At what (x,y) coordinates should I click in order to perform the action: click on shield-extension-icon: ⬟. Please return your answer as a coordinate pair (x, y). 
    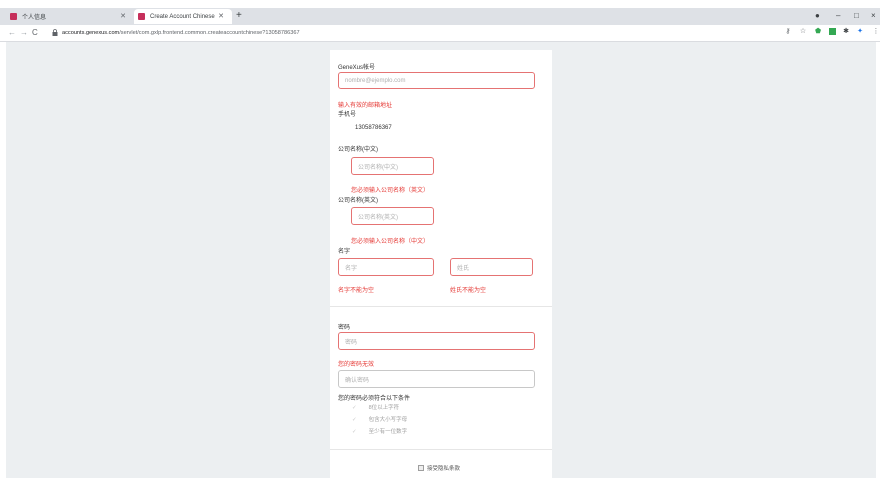
    Looking at the image, I should click on (818, 32).